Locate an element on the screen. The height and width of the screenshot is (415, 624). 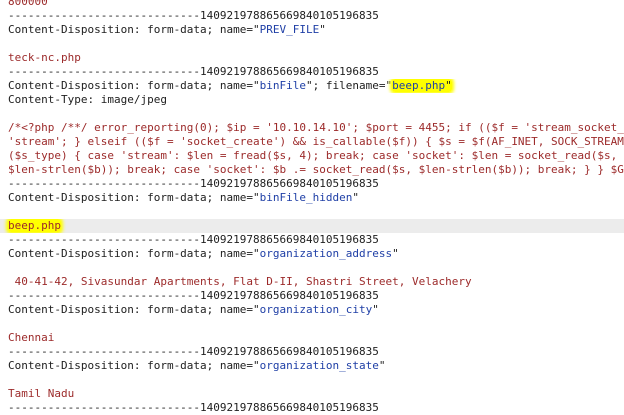
form-field-name: organization_city is located at coordinates (316, 309).